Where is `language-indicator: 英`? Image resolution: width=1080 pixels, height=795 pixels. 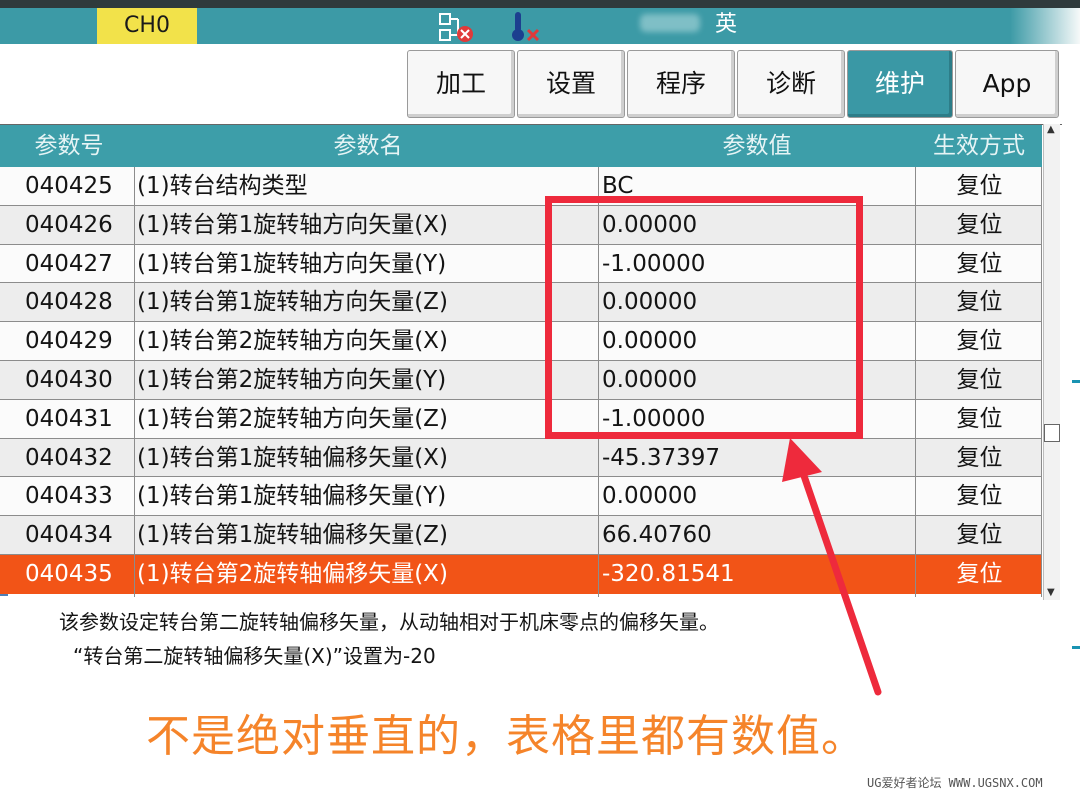 language-indicator: 英 is located at coordinates (726, 25).